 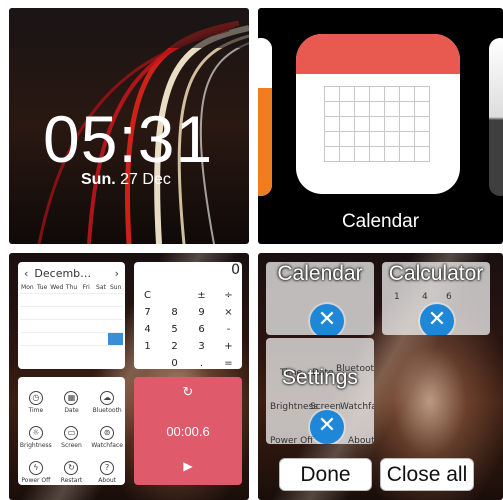 What do you see at coordinates (26, 273) in the screenshot?
I see `chevron-left-icon: ‹` at bounding box center [26, 273].